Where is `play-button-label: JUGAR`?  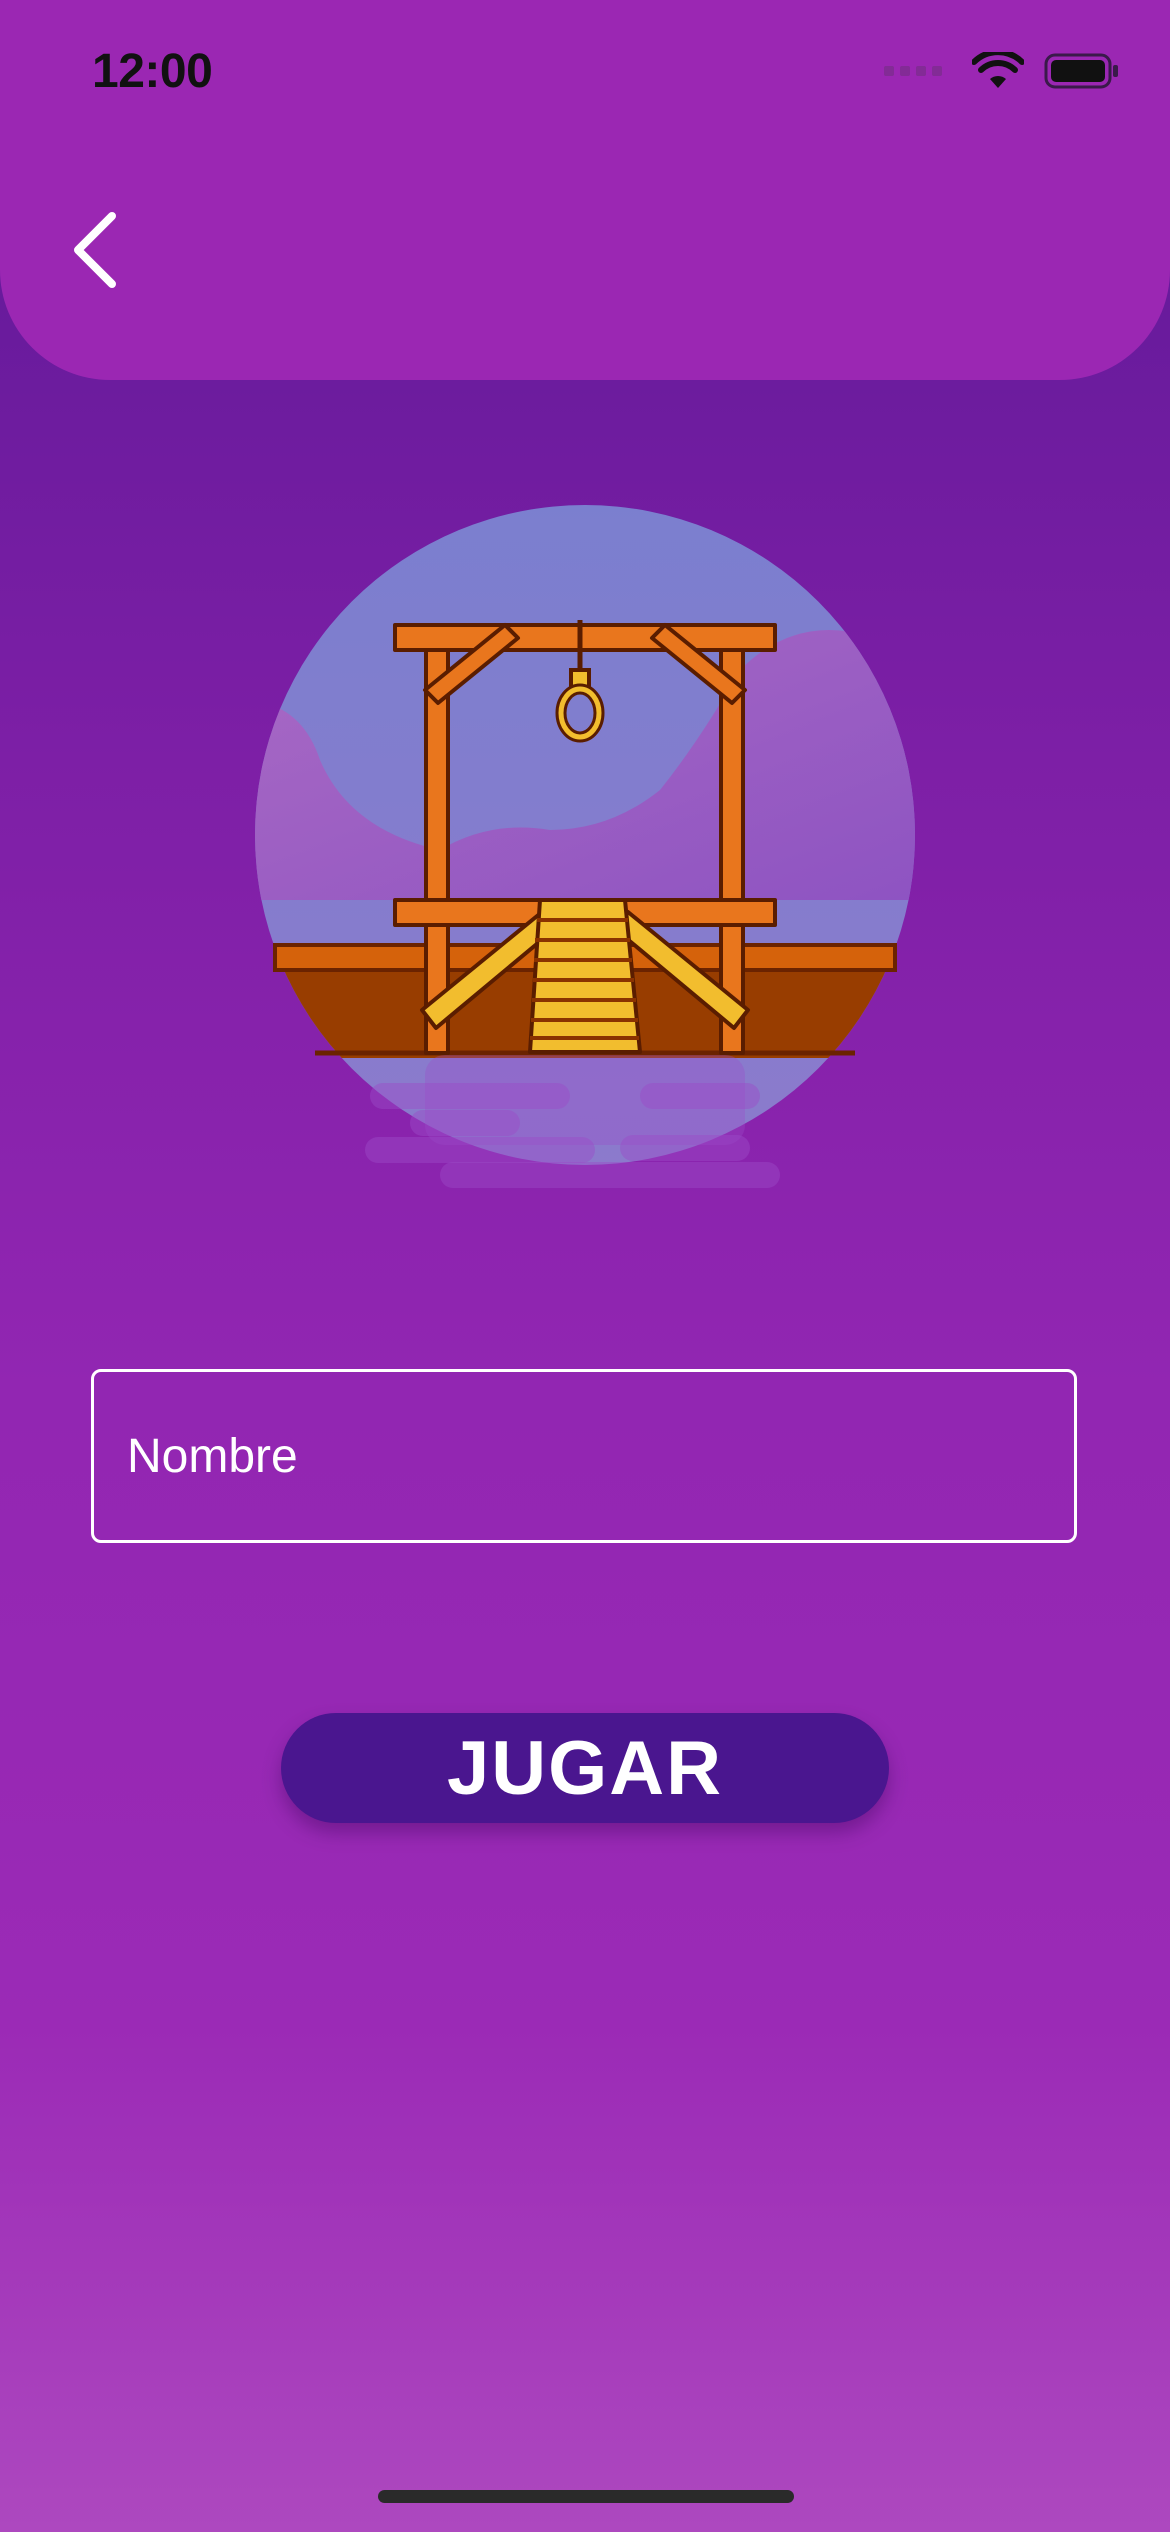
play-button-label: JUGAR is located at coordinates (585, 1768).